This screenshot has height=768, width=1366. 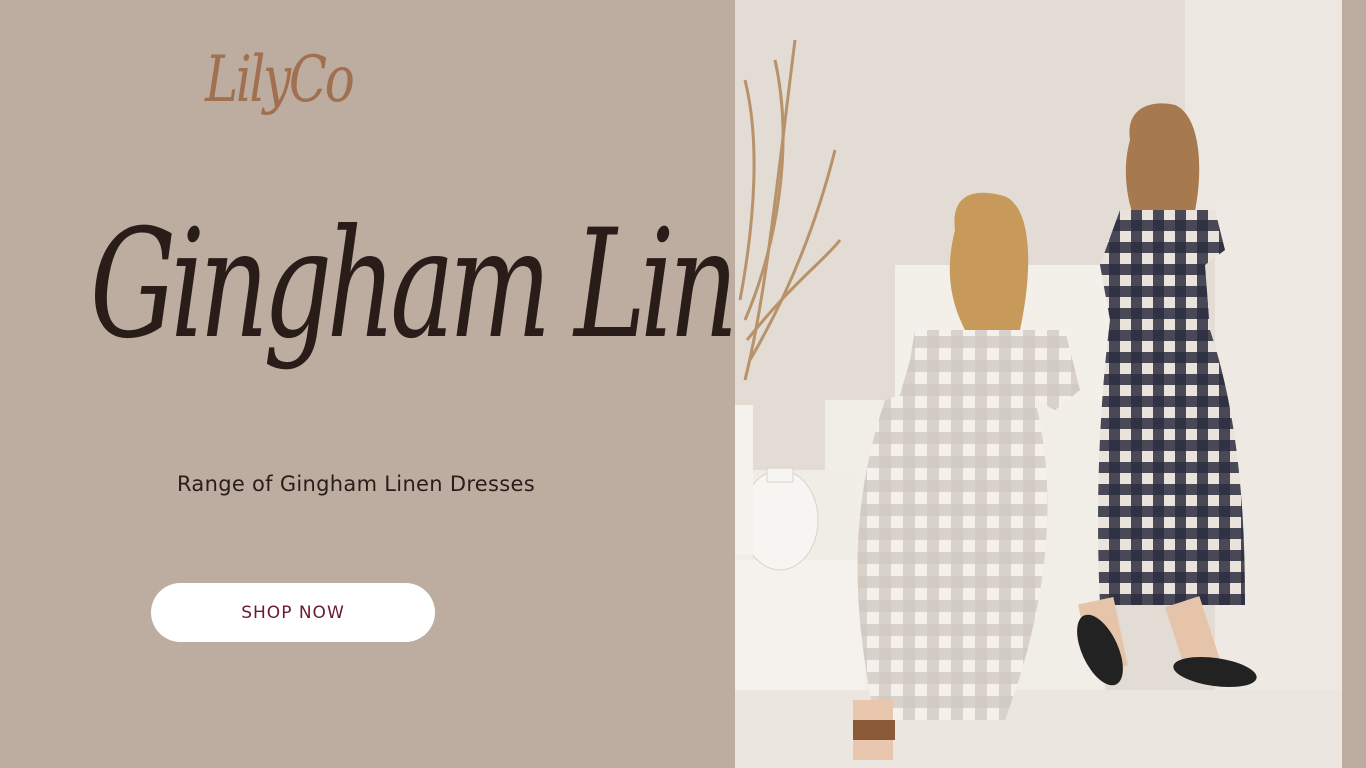 What do you see at coordinates (1354, 384) in the screenshot?
I see `right-edge-strip` at bounding box center [1354, 384].